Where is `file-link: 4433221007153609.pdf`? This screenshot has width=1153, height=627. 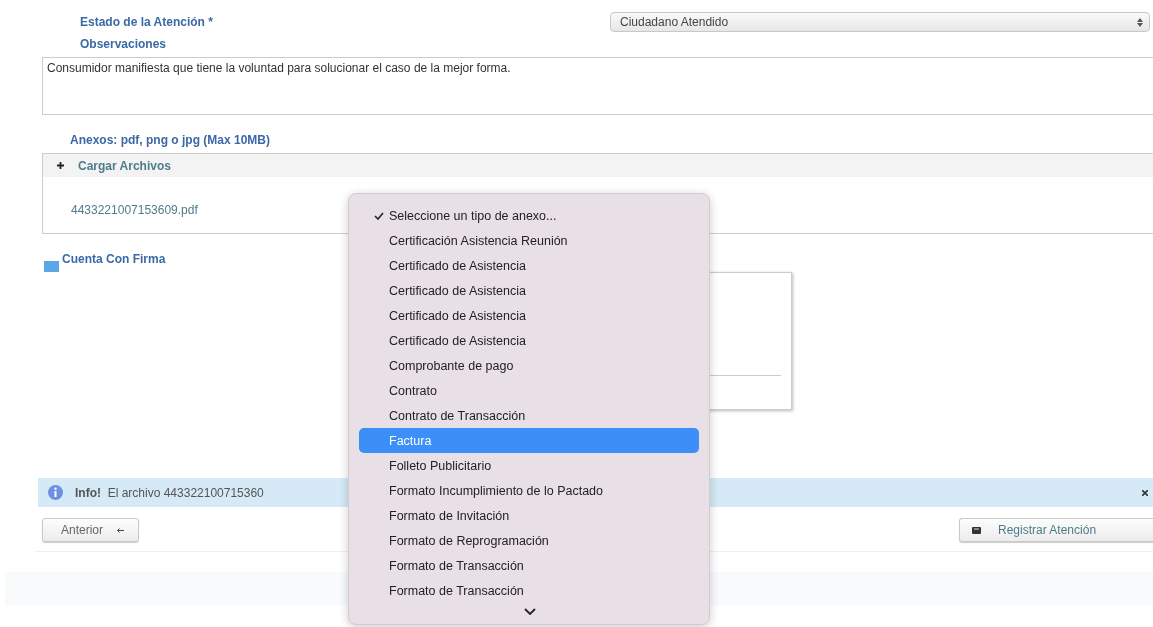 file-link: 4433221007153609.pdf is located at coordinates (134, 210).